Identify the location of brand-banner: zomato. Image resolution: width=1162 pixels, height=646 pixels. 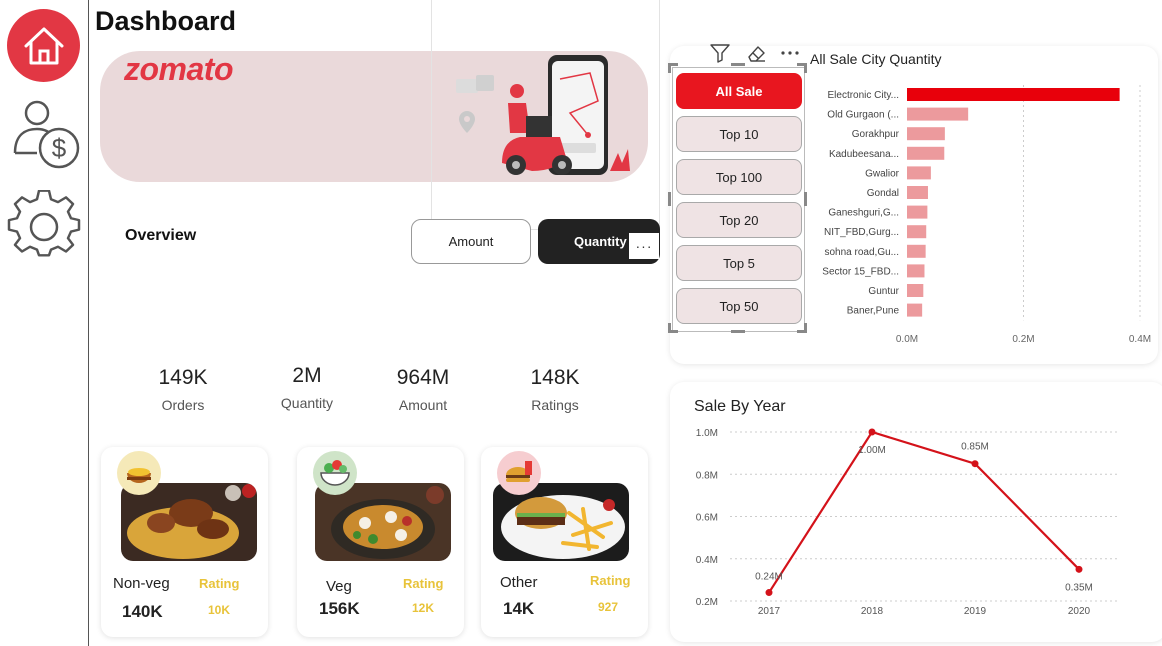
(374, 116).